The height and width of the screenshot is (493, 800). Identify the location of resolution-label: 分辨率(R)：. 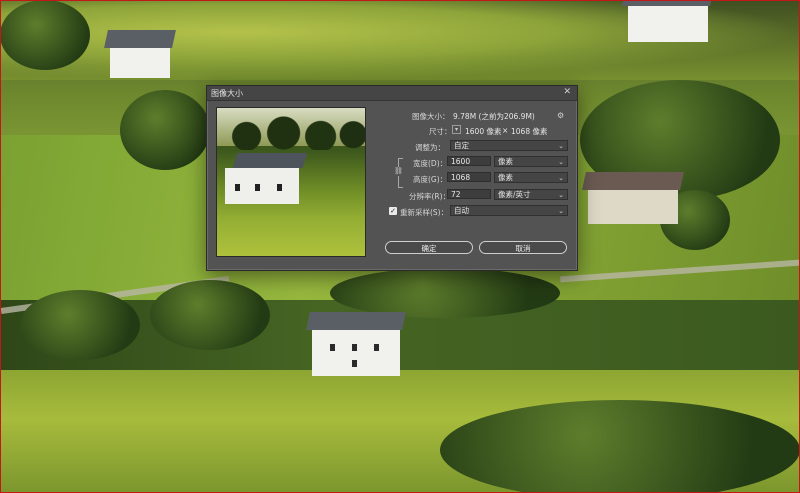
(430, 196).